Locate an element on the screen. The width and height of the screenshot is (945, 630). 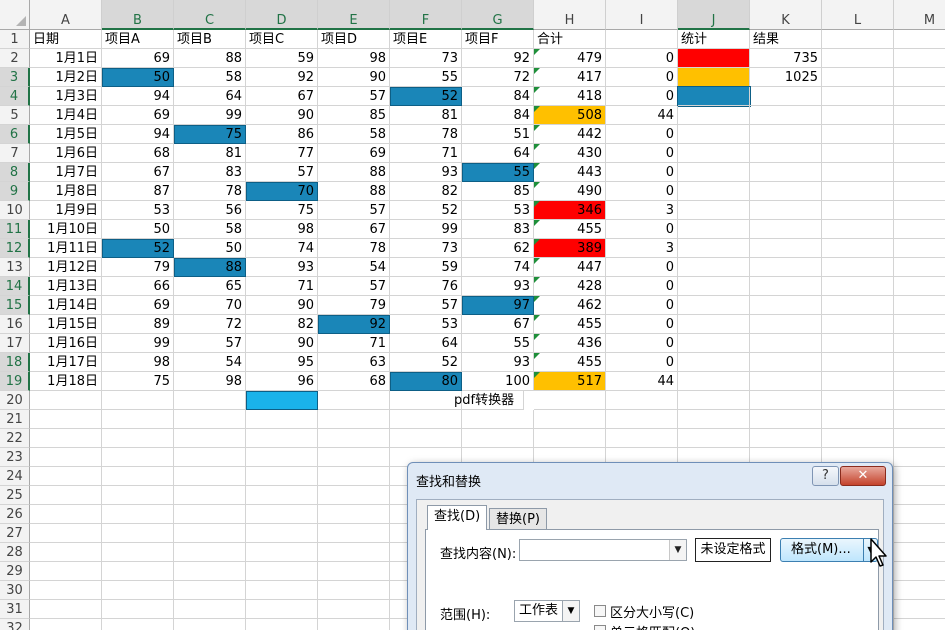
row-header-26: 26 is located at coordinates (15, 514).